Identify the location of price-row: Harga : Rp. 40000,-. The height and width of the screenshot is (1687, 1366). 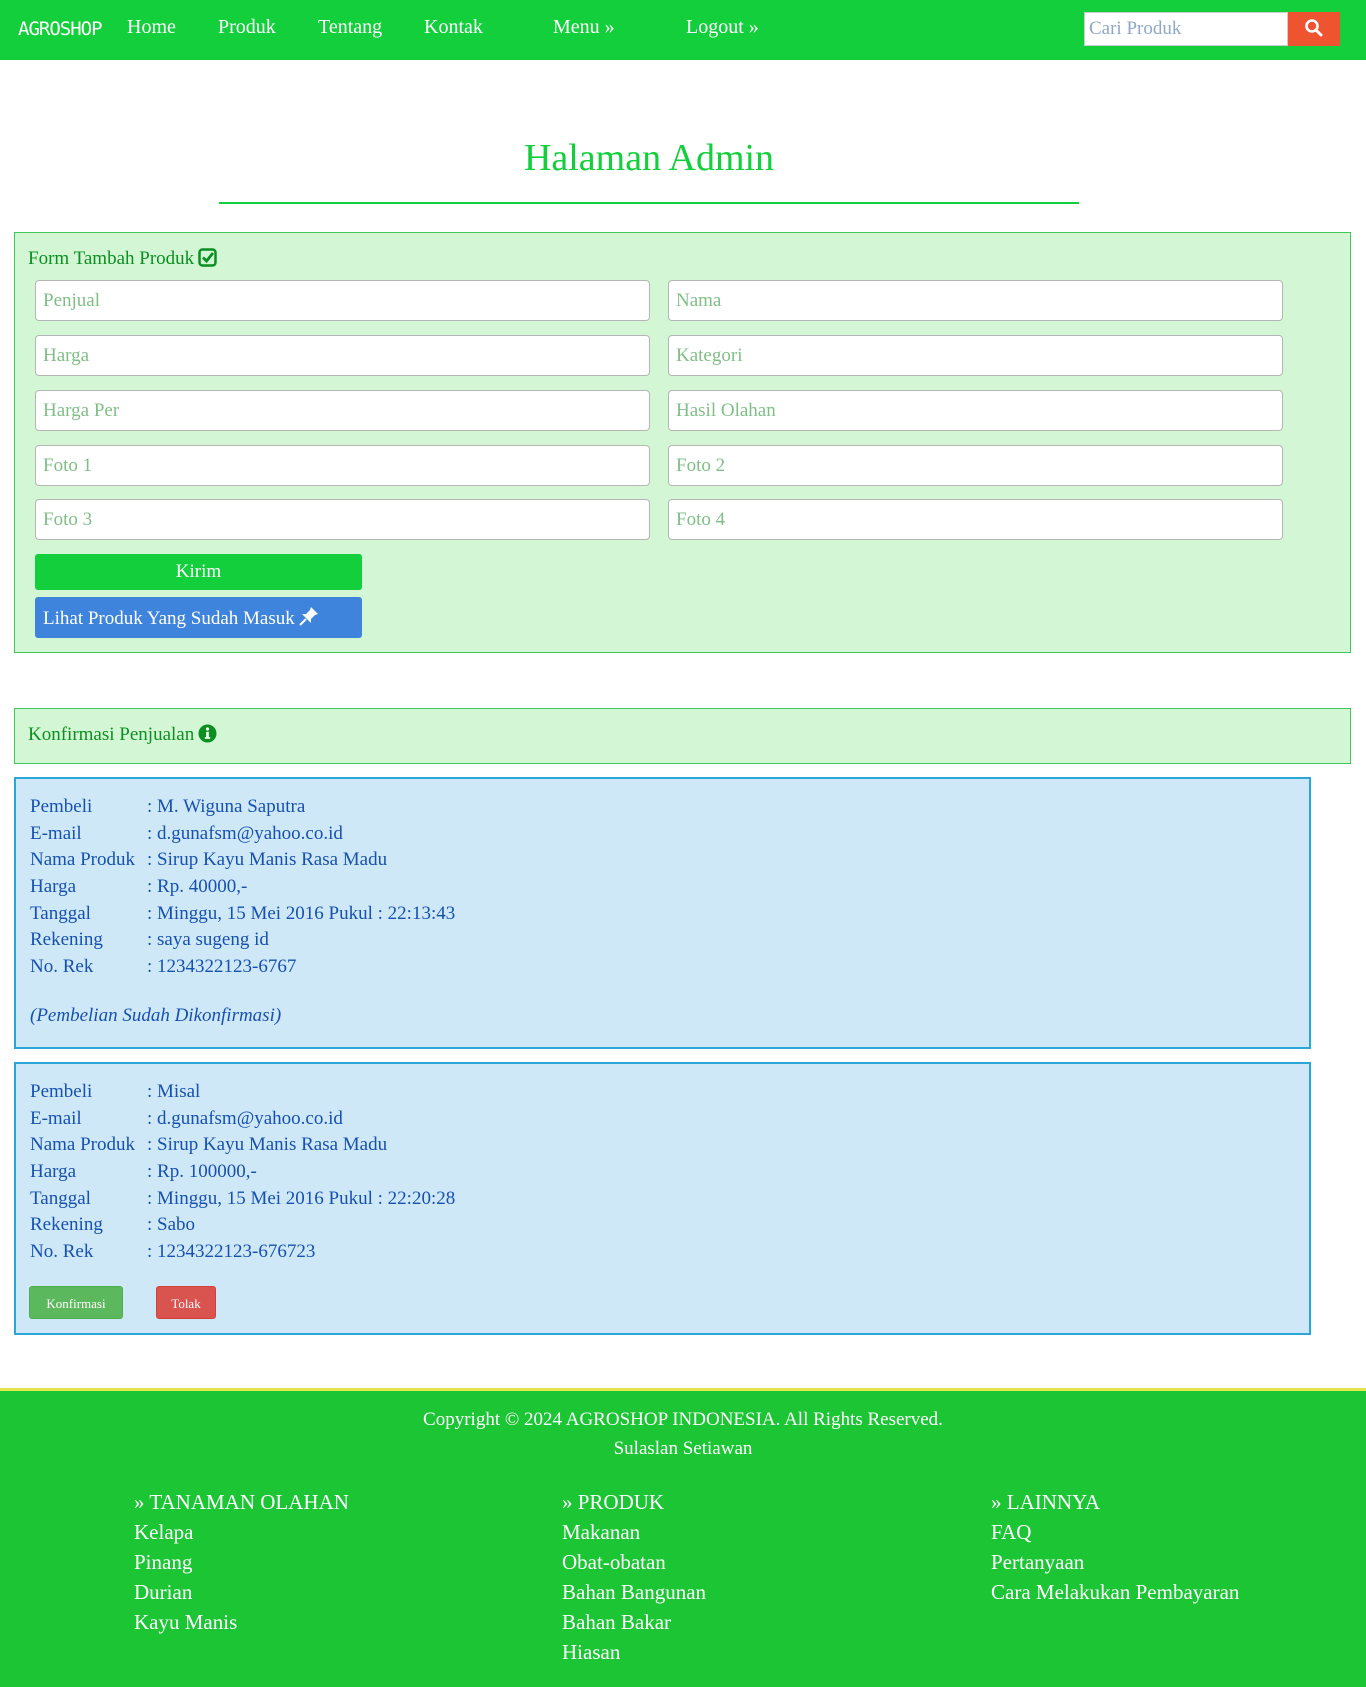
(138, 889).